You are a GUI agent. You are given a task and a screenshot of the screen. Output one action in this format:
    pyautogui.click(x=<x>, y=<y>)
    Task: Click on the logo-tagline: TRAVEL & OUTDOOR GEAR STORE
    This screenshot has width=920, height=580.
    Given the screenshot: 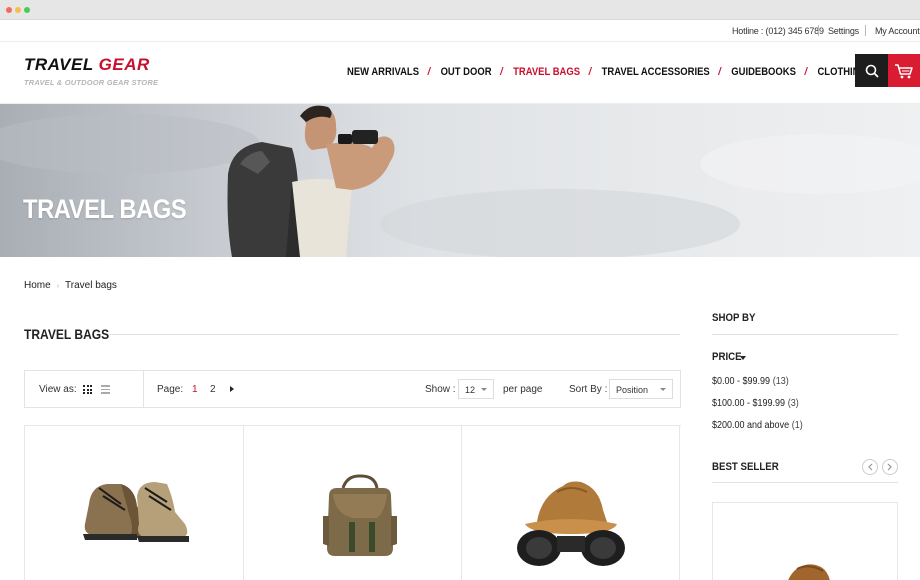 What is the action you would take?
    pyautogui.click(x=91, y=82)
    